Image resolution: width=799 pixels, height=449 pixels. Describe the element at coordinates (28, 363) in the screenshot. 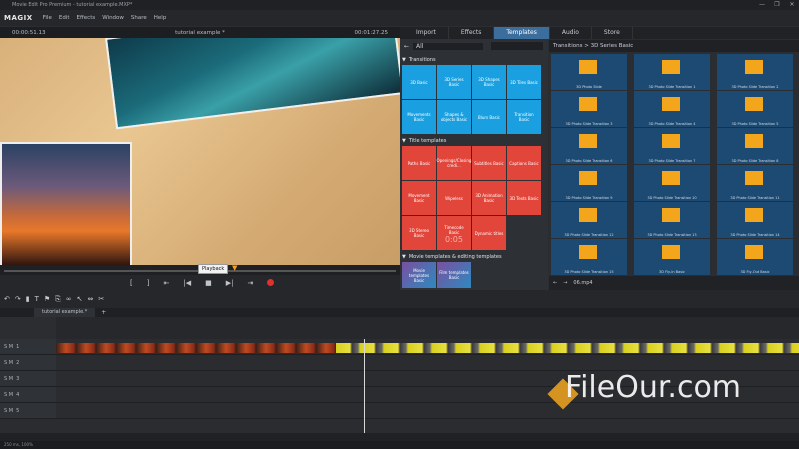

I see `track-head-2: S M2` at that location.